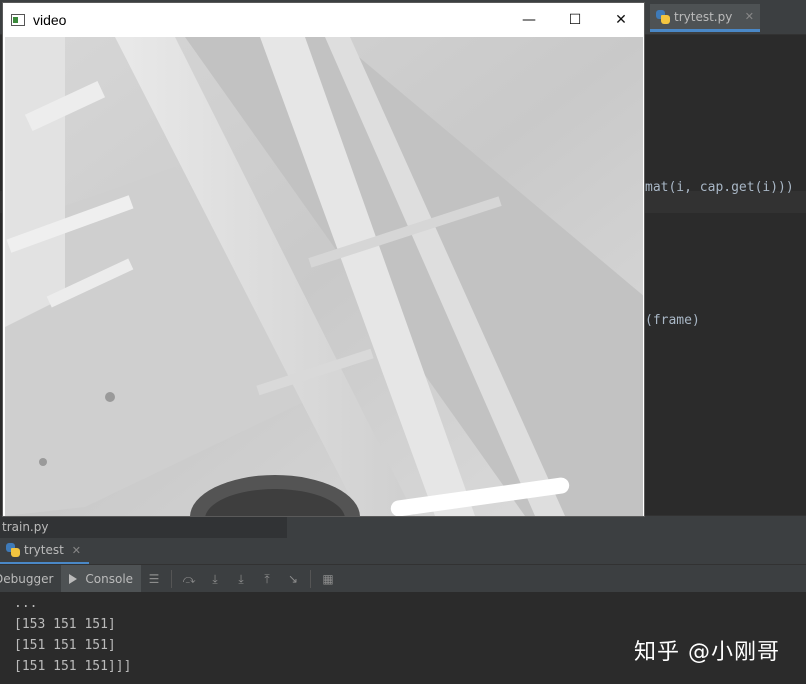 The height and width of the screenshot is (684, 806). What do you see at coordinates (73, 666) in the screenshot?
I see `console-line: [151 151 151]]]` at bounding box center [73, 666].